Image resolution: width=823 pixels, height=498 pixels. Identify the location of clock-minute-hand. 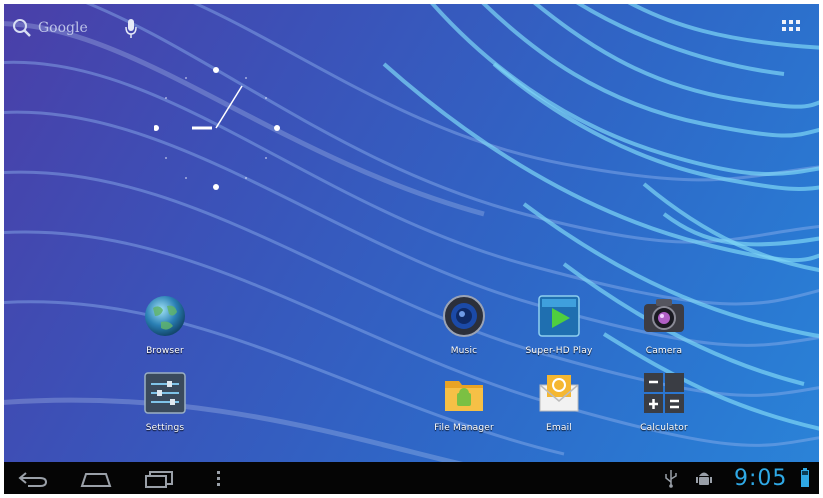
(229, 107).